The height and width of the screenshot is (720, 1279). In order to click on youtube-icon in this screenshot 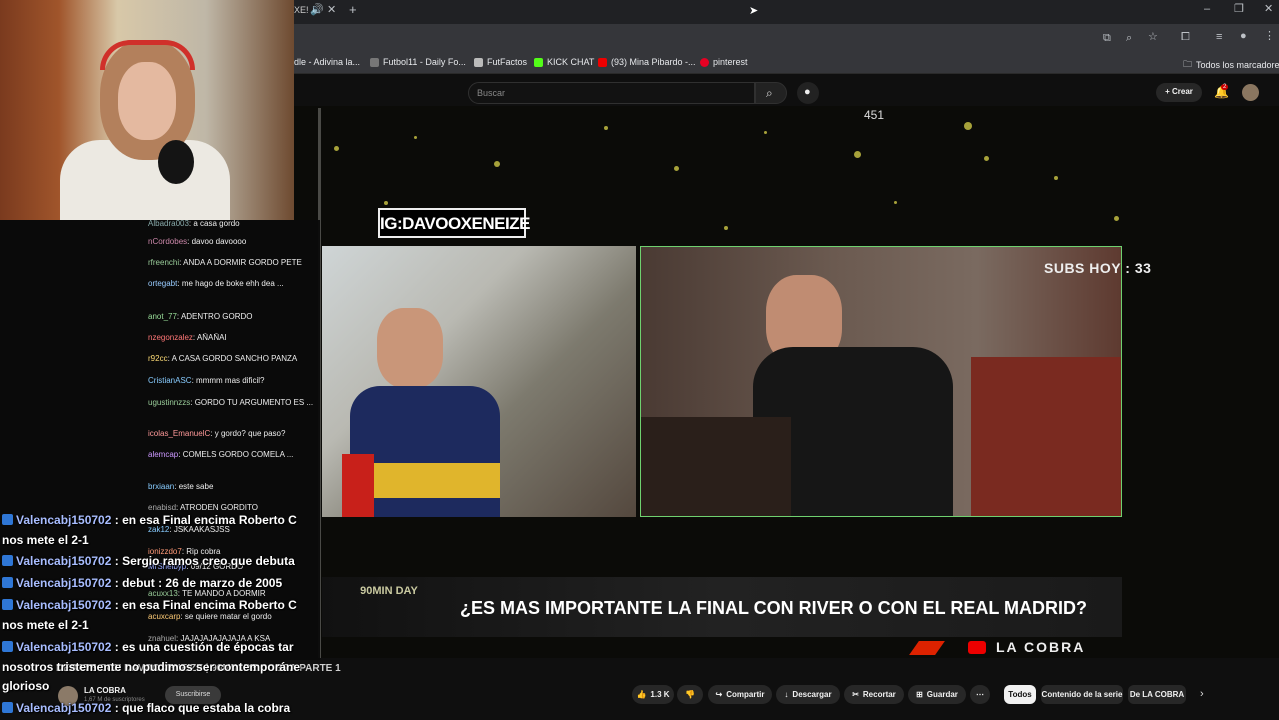, I will do `click(602, 62)`.